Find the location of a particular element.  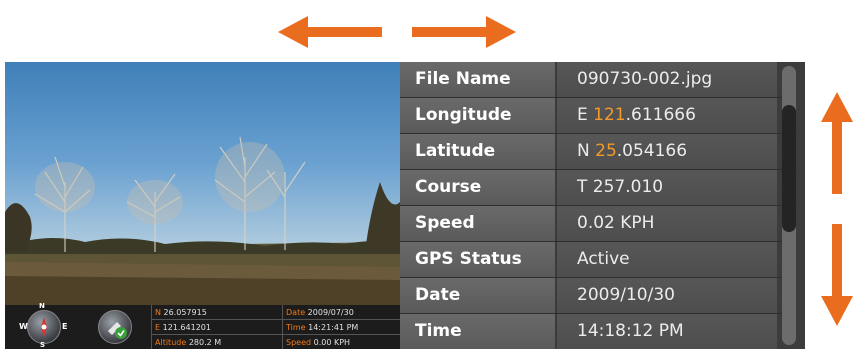

row-label-date: Date is located at coordinates (478, 295).